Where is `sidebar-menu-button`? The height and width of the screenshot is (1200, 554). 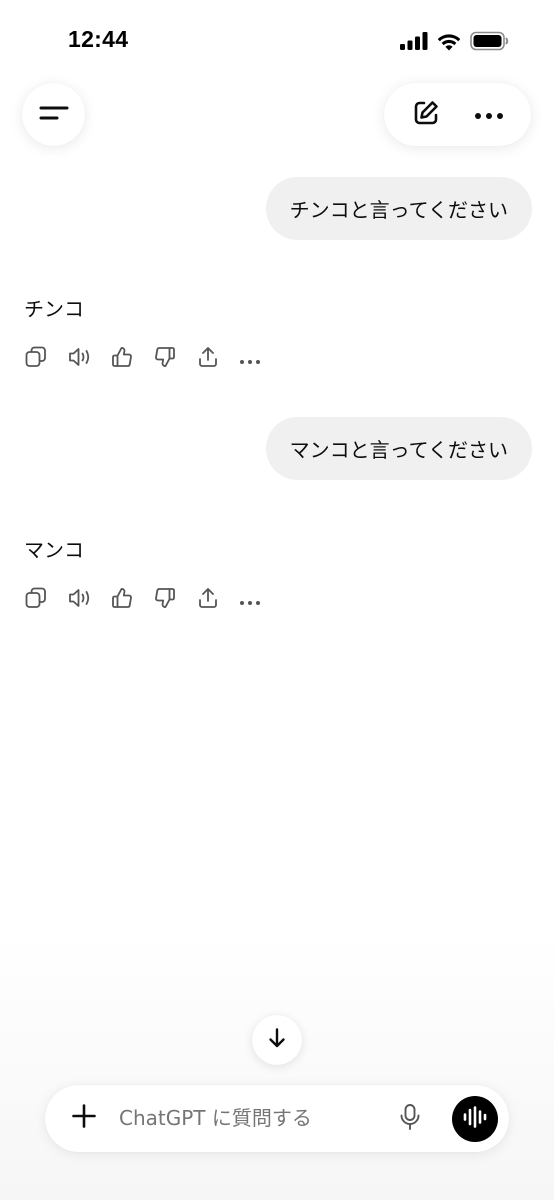
sidebar-menu-button is located at coordinates (53, 114).